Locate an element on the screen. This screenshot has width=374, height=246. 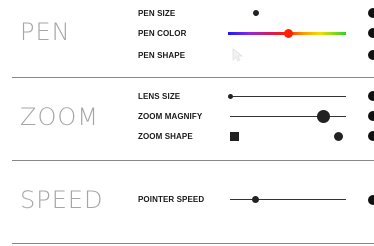
lens-size-label: LENS SIZE is located at coordinates (159, 96).